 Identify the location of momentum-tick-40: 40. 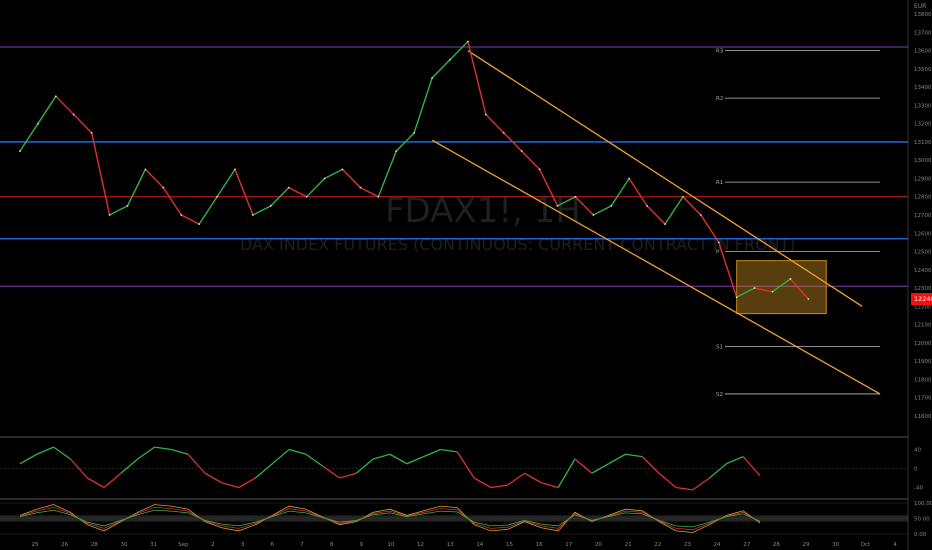
(917, 451).